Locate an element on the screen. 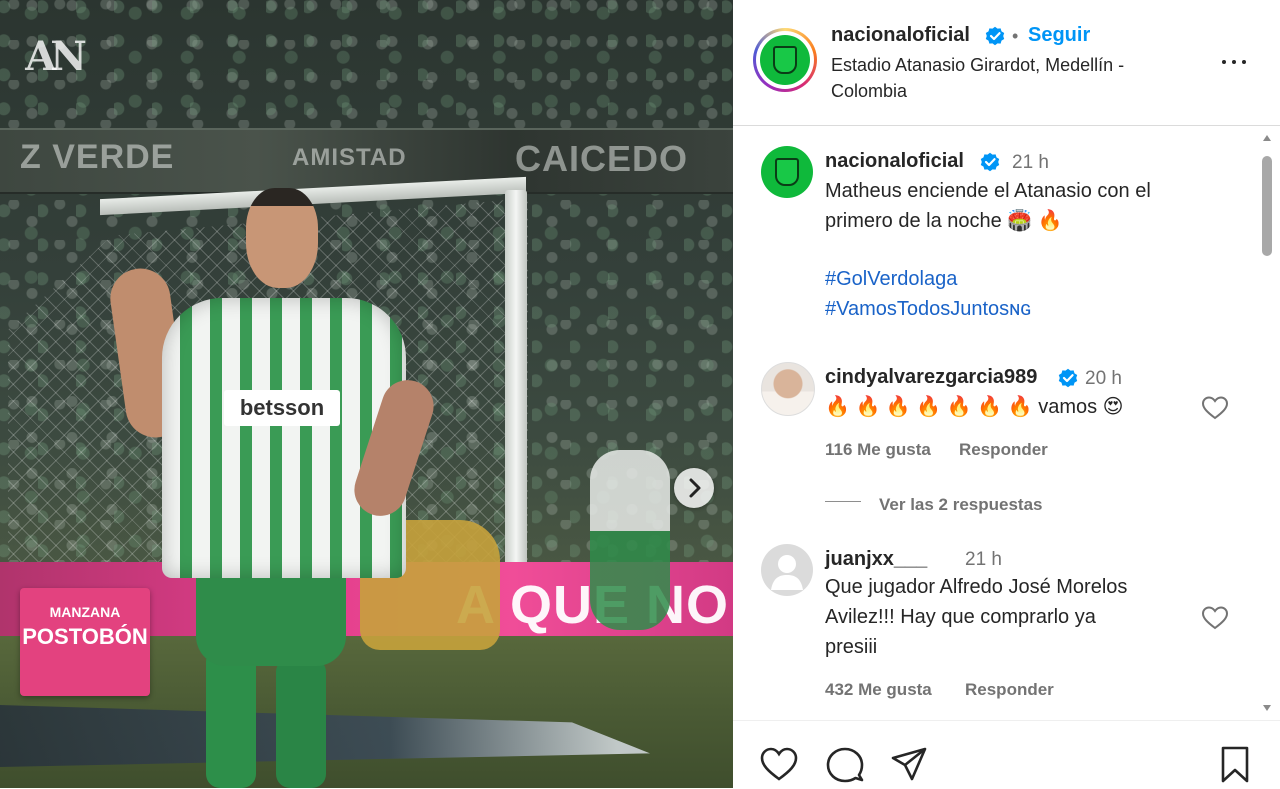 This screenshot has height=789, width=1280. default-avatar-icon is located at coordinates (787, 570).